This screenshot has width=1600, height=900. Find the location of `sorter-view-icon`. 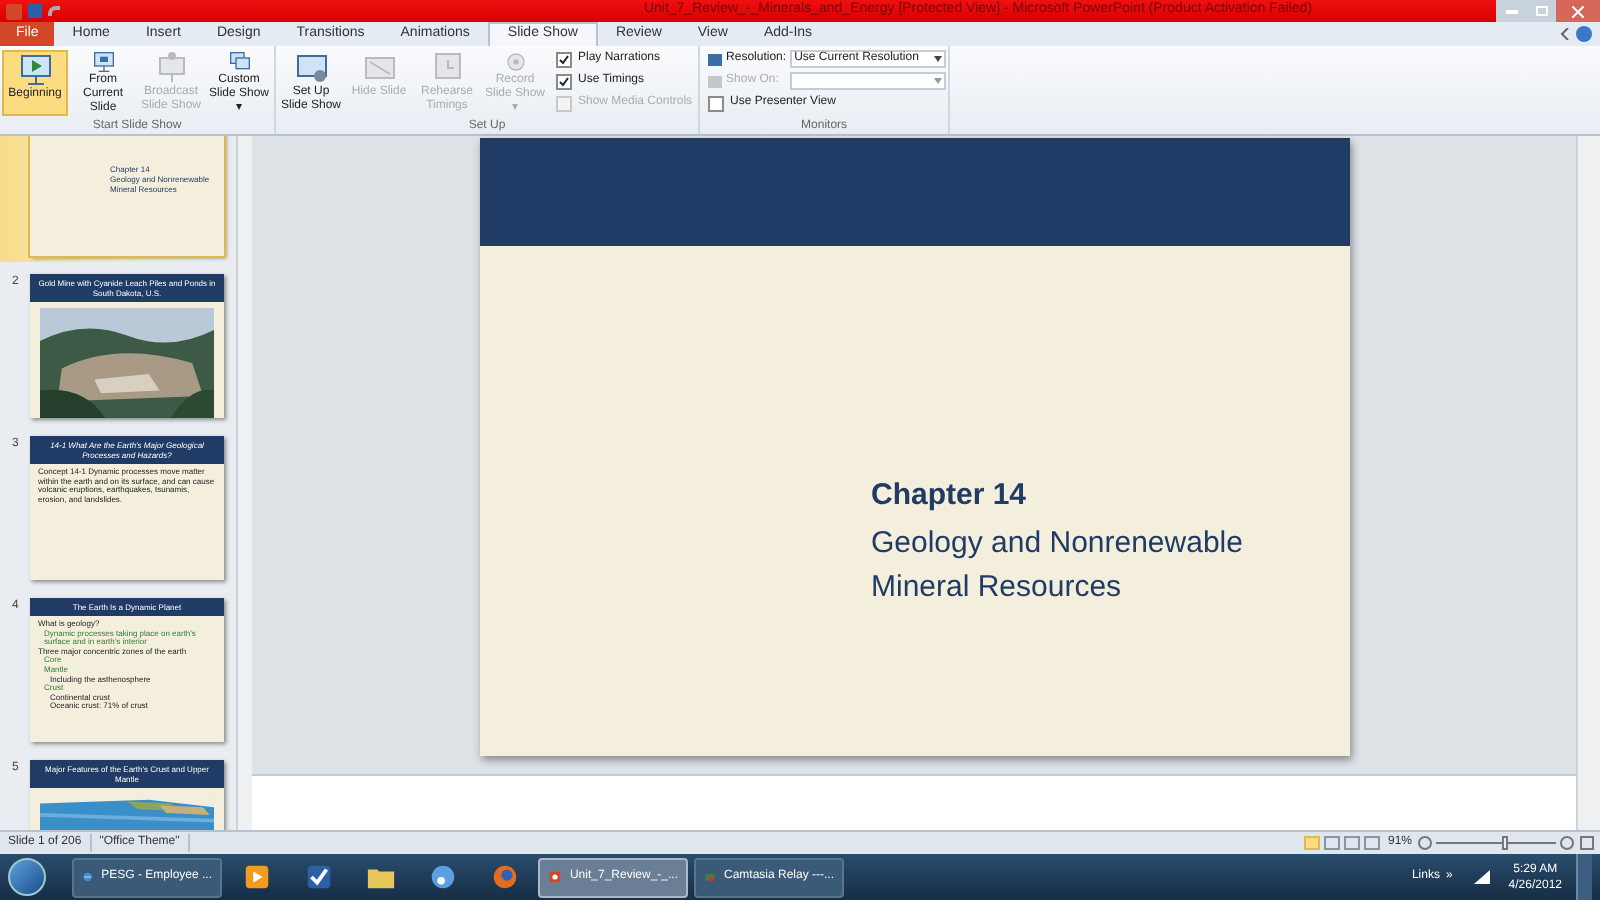

sorter-view-icon is located at coordinates (1331, 843).